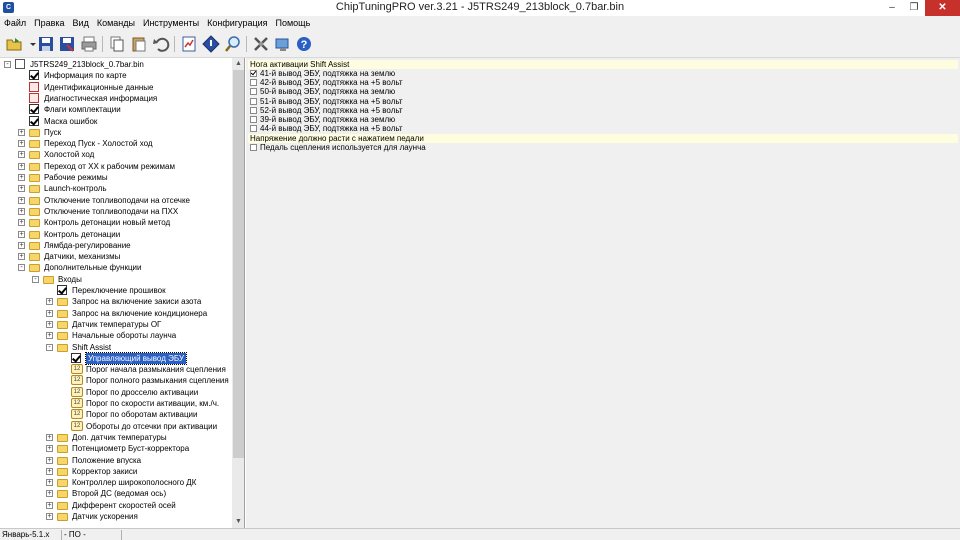 The image size is (960, 540). I want to click on tree-row: + Положение впуска, so click(116, 460).